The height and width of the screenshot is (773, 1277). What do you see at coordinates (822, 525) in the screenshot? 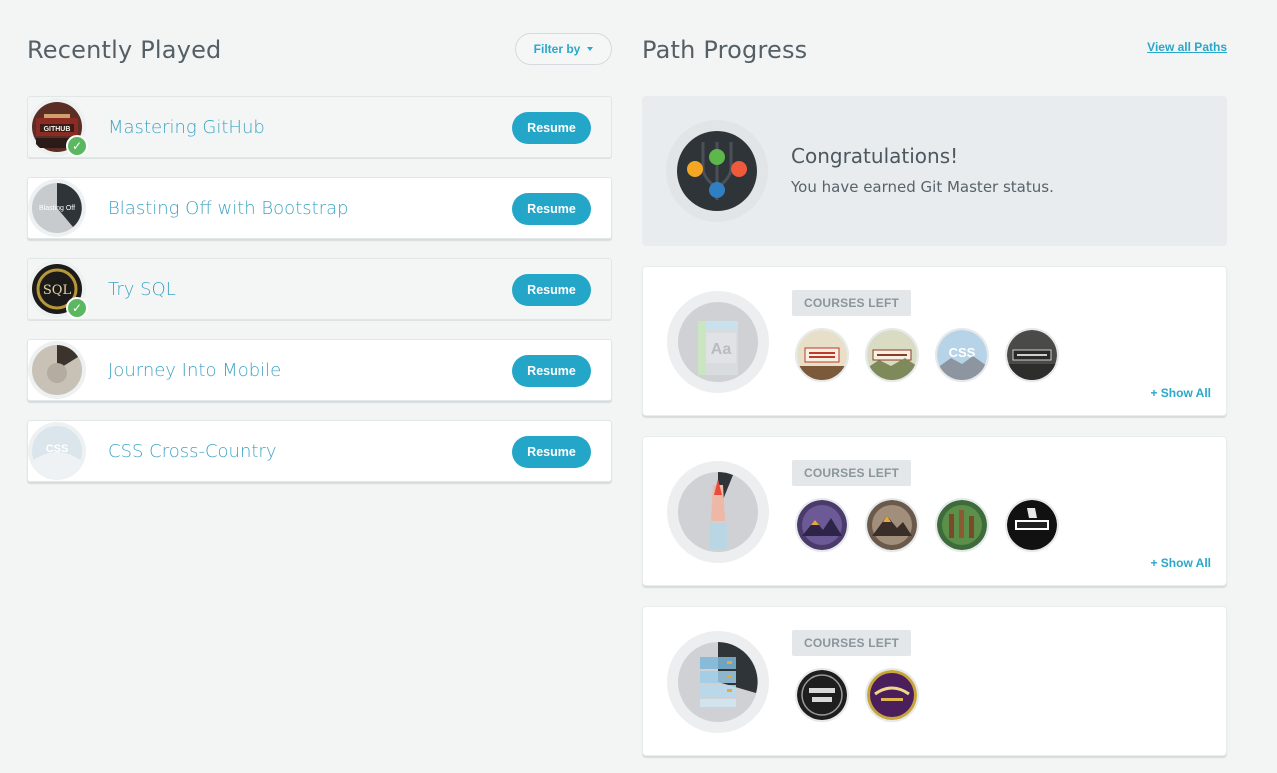
I see `javascript-road-trip-1-badge` at bounding box center [822, 525].